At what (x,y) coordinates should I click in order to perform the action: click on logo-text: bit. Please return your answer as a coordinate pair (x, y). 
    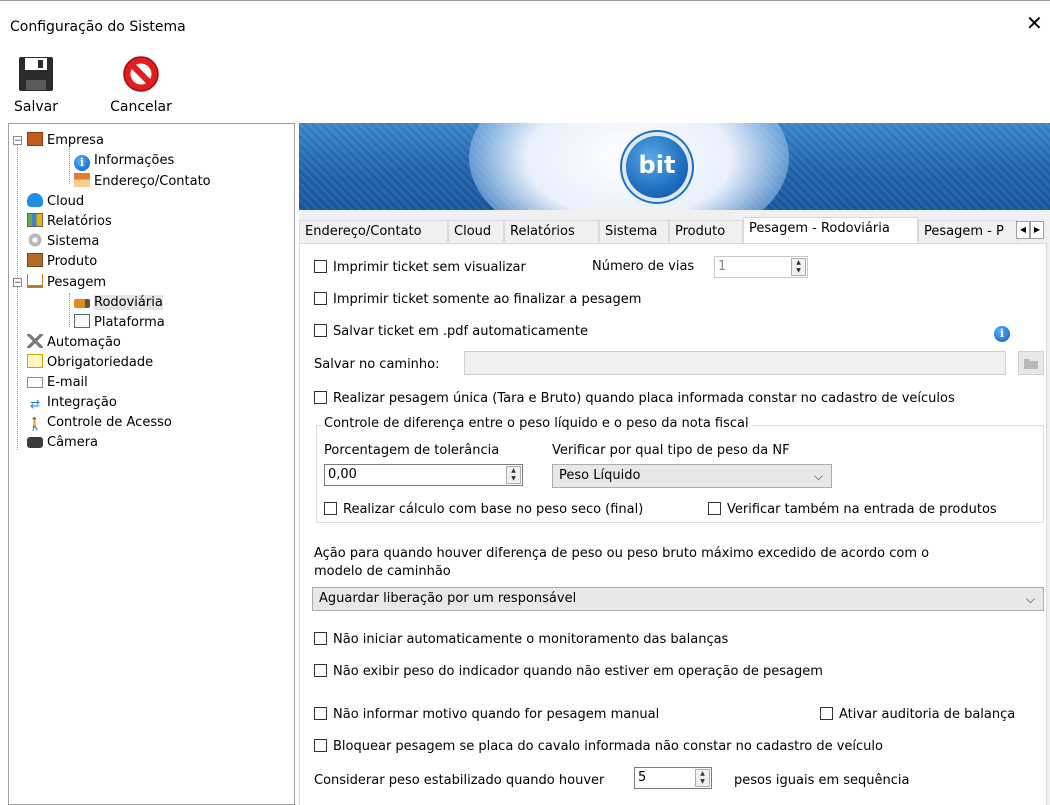
    Looking at the image, I should click on (657, 165).